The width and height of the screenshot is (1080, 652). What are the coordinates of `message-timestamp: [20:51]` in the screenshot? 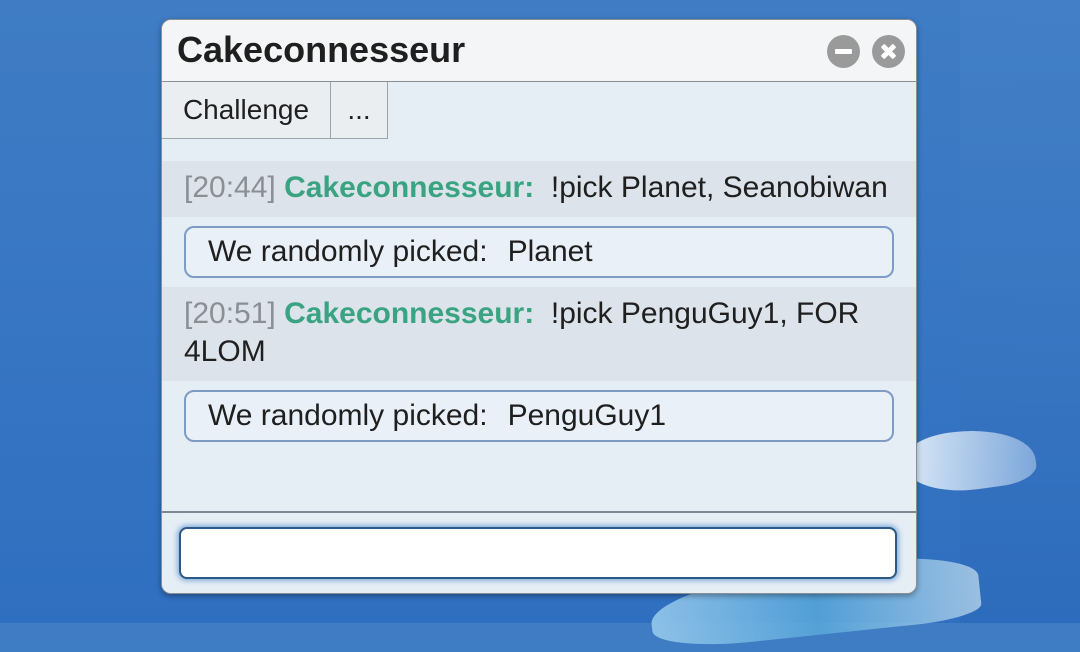 It's located at (230, 313).